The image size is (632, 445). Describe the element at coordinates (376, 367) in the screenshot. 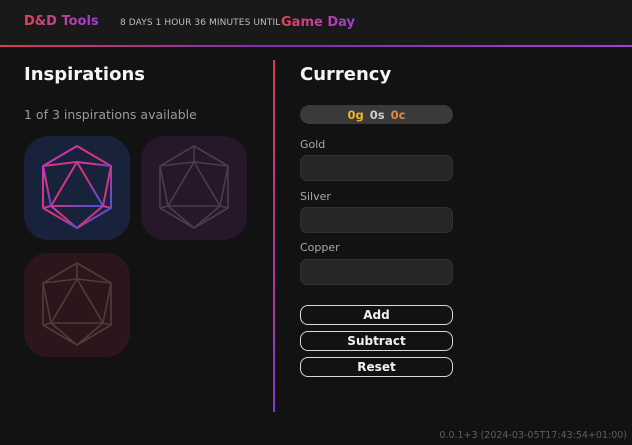

I see `reset-button: Reset` at that location.